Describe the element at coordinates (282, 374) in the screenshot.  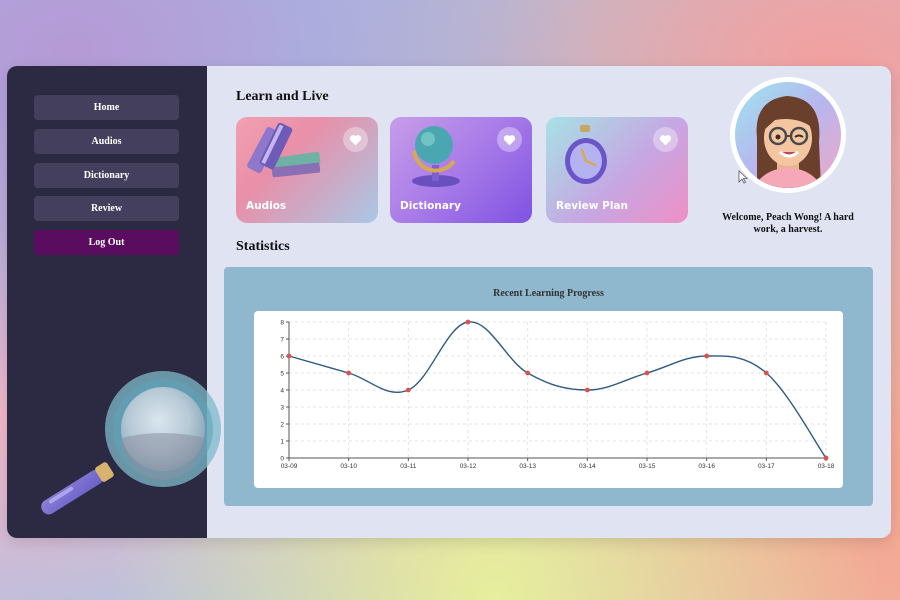
I see `y-tick-label: 5` at that location.